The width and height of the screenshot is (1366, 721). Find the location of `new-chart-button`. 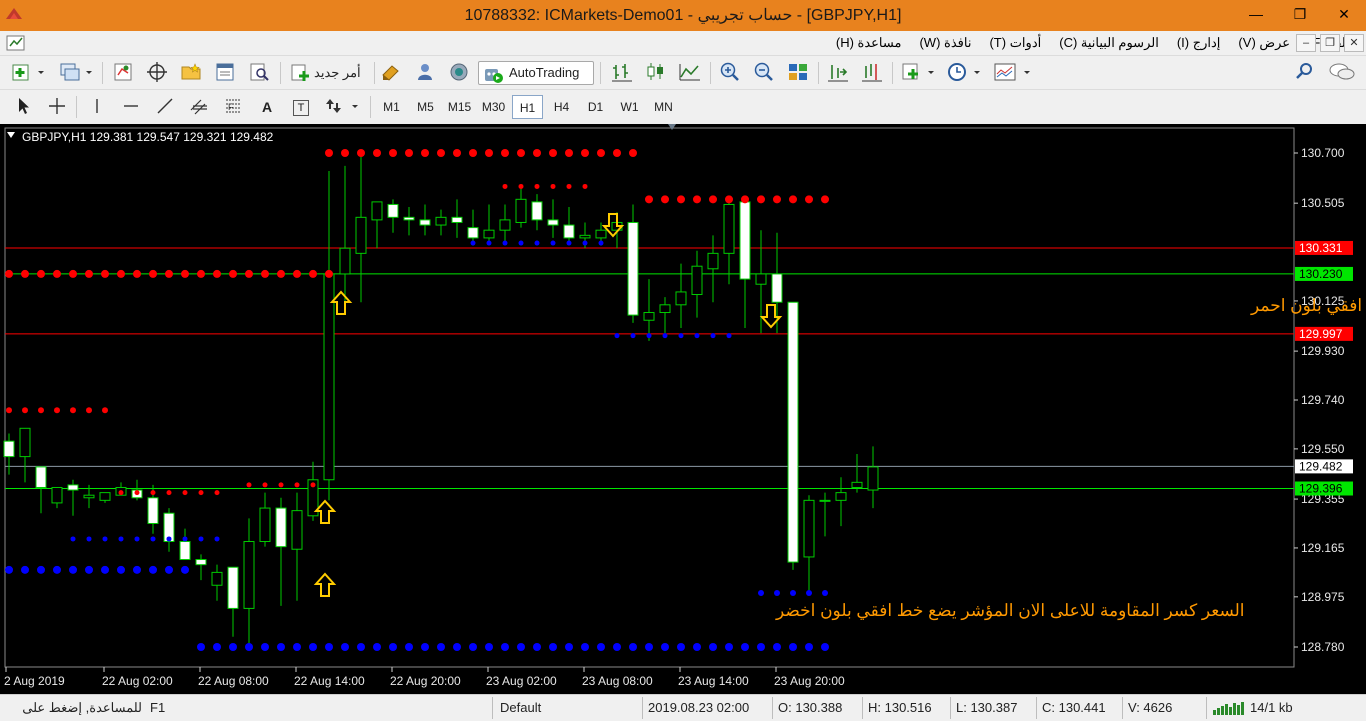

new-chart-button is located at coordinates (28, 73).